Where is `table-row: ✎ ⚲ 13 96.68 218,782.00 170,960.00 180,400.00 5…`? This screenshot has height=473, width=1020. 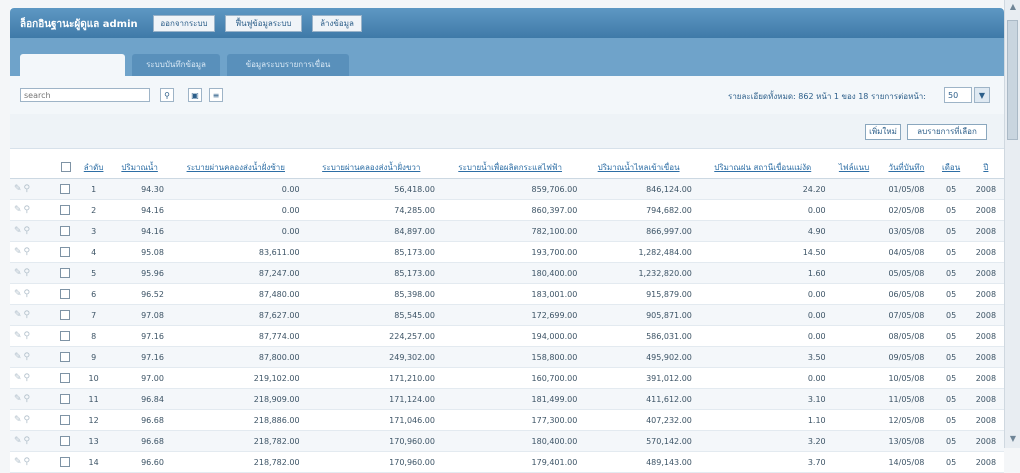 table-row: ✎ ⚲ 13 96.68 218,782.00 170,960.00 180,400.00 5… is located at coordinates (507, 441).